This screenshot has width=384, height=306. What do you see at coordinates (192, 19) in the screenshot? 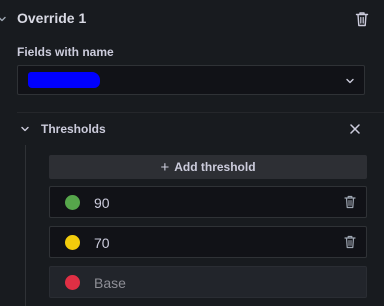
I see `override-header: Override 1` at bounding box center [192, 19].